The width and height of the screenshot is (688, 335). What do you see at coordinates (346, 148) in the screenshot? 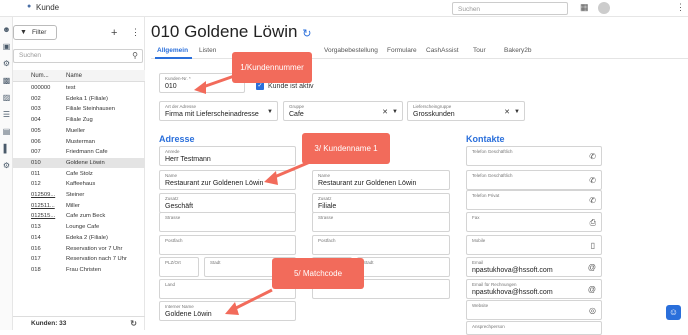
I see `annotation-kundenname: 3/ Kundenname 1` at bounding box center [346, 148].